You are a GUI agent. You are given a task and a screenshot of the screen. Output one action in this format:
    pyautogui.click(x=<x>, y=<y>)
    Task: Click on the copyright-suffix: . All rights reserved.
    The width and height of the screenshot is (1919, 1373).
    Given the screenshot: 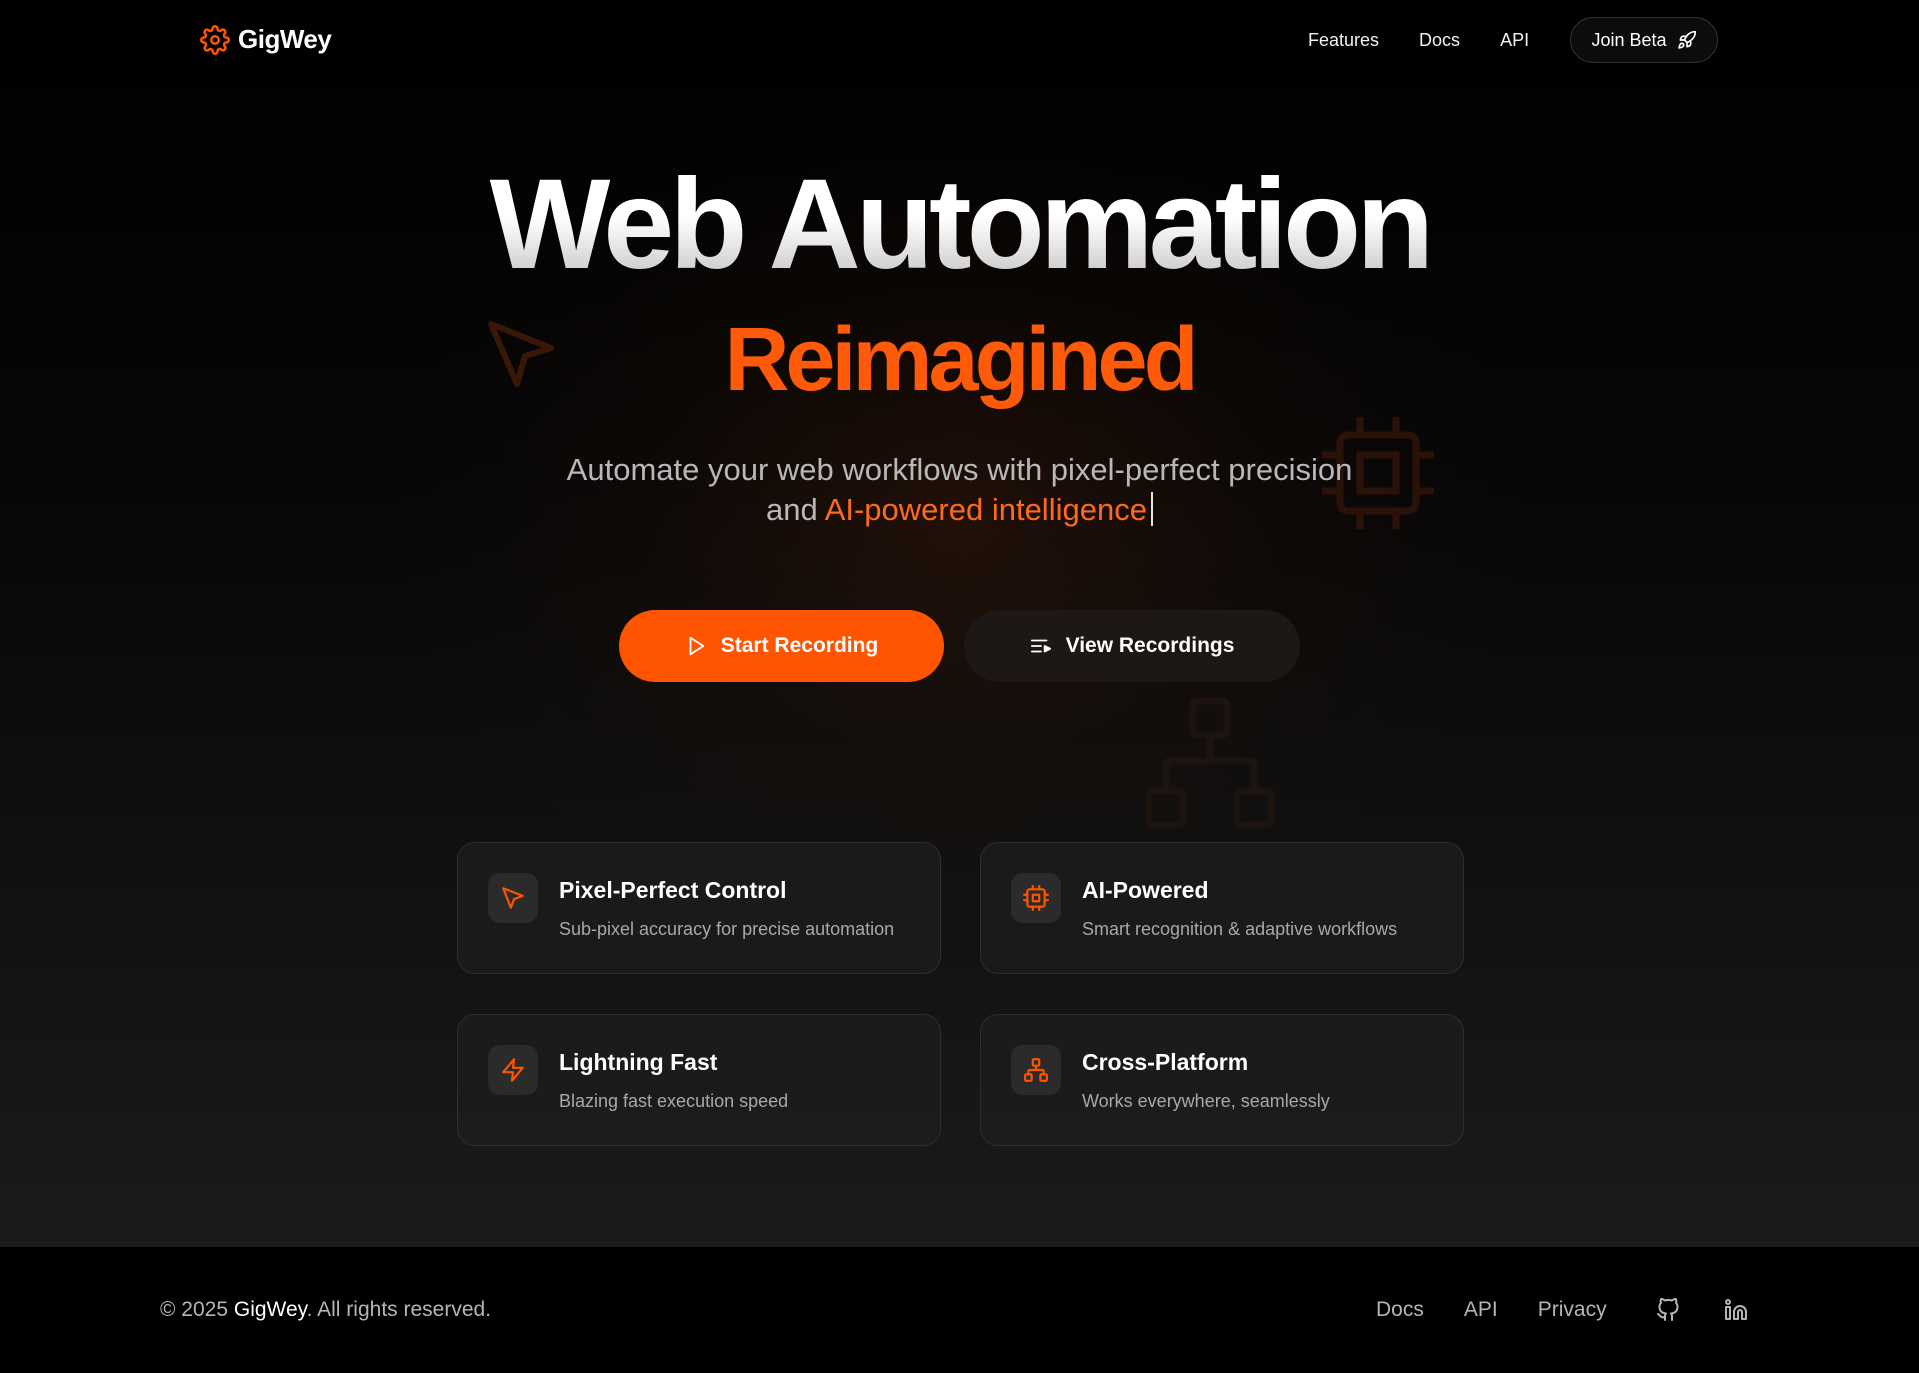 What is the action you would take?
    pyautogui.click(x=399, y=1309)
    